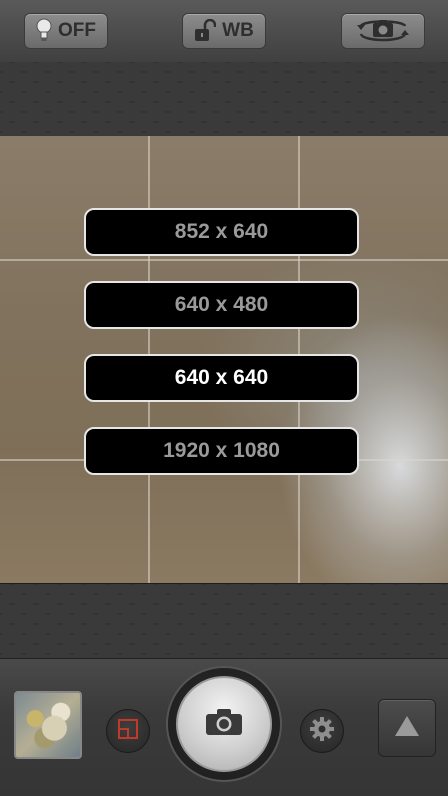 This screenshot has height=796, width=448. I want to click on settings-button, so click(322, 731).